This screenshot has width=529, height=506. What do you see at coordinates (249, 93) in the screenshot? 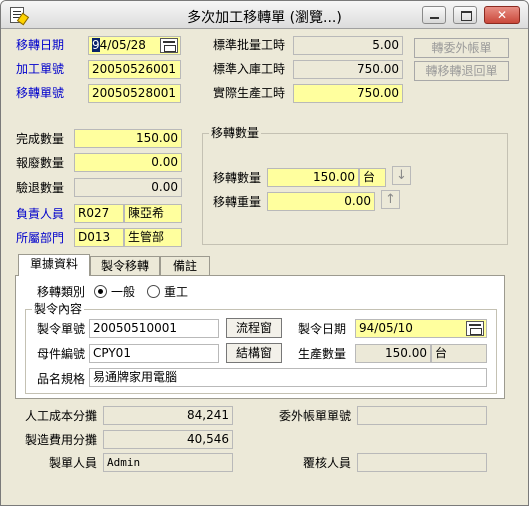
I see `actual-hours-label: 實際生產工時` at bounding box center [249, 93].